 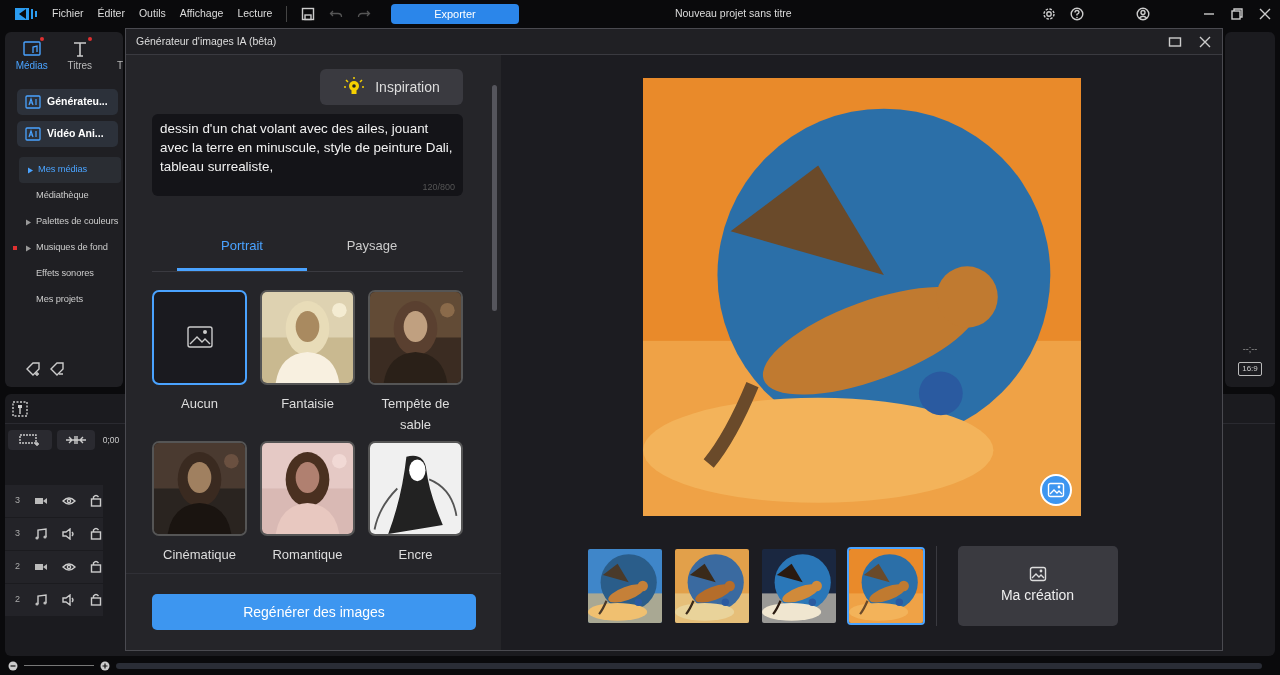 What do you see at coordinates (391, 87) in the screenshot?
I see `inspiration-button: Inspiration` at bounding box center [391, 87].